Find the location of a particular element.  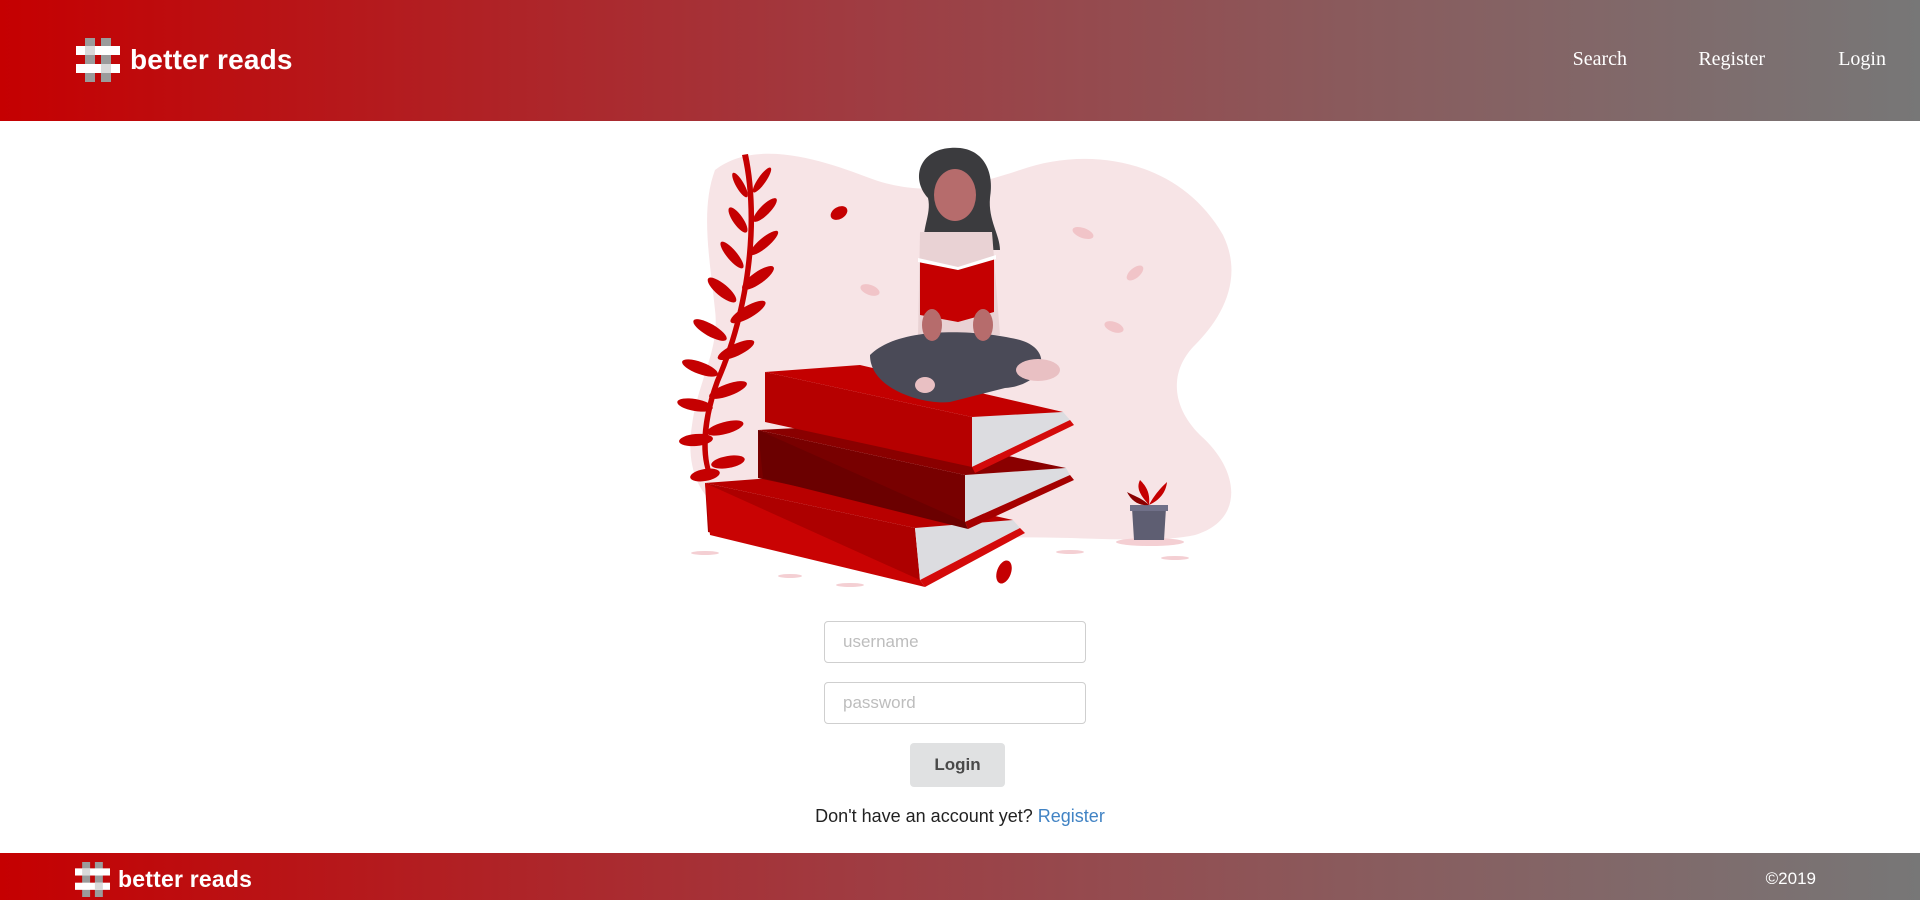

register-prompt-text: Don't have an account yet? is located at coordinates (924, 816).